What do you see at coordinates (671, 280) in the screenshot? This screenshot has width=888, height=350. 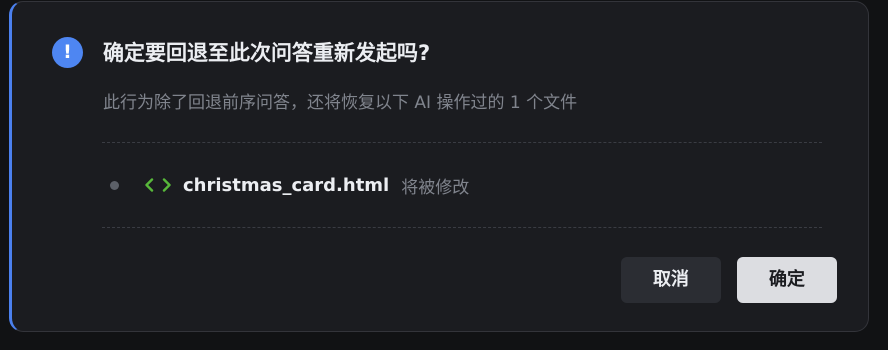 I see `cancel-button: 取消` at bounding box center [671, 280].